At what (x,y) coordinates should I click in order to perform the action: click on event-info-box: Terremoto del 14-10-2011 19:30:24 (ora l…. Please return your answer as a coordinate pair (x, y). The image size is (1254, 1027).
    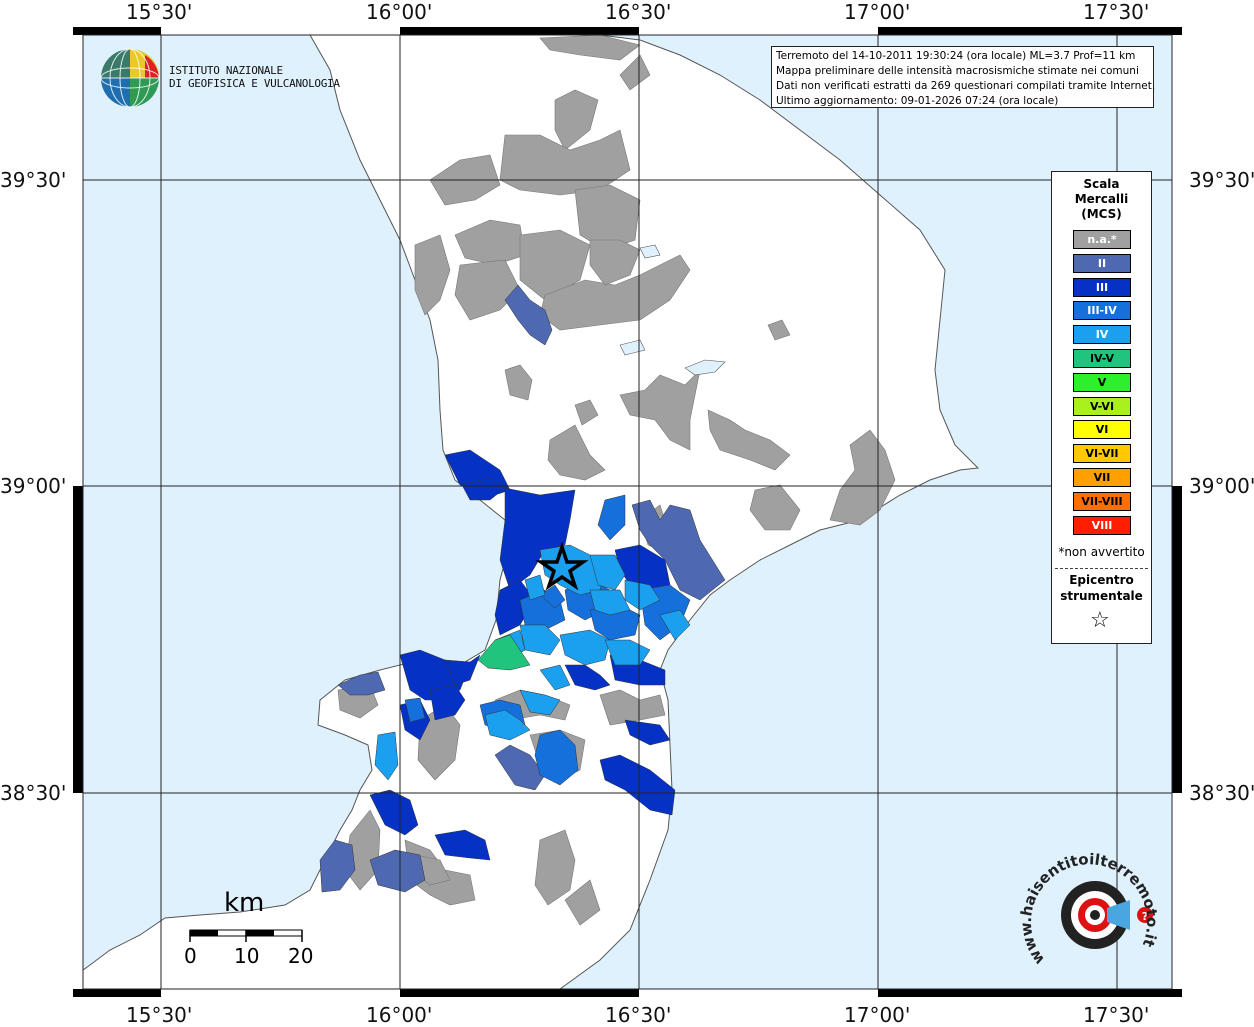
    Looking at the image, I should click on (963, 77).